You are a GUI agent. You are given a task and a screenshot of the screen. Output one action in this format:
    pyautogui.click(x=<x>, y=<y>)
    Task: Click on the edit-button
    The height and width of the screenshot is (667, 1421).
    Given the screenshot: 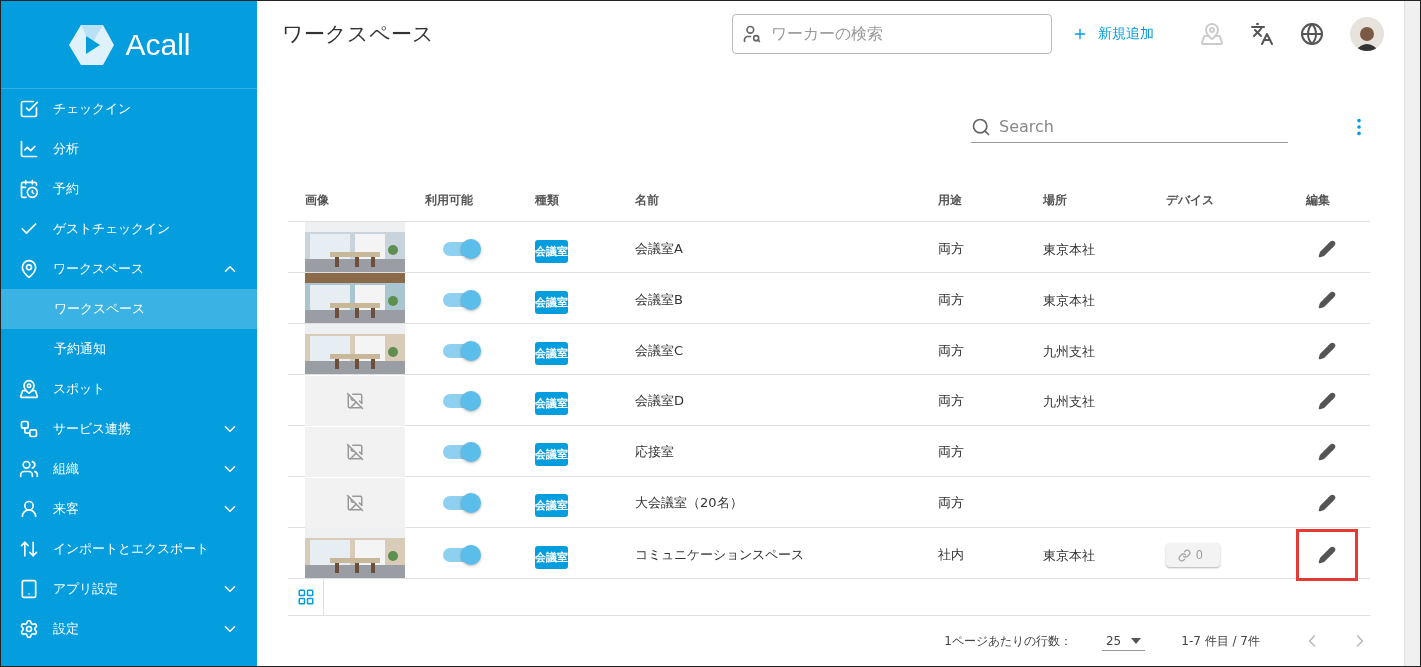 What is the action you would take?
    pyautogui.click(x=1327, y=555)
    